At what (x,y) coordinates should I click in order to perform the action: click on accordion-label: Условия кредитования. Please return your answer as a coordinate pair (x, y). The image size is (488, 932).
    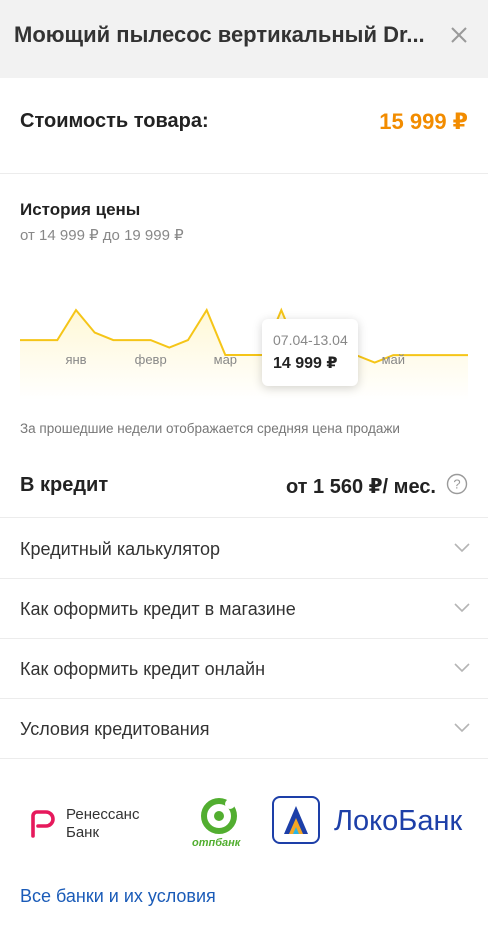
    Looking at the image, I should click on (115, 729).